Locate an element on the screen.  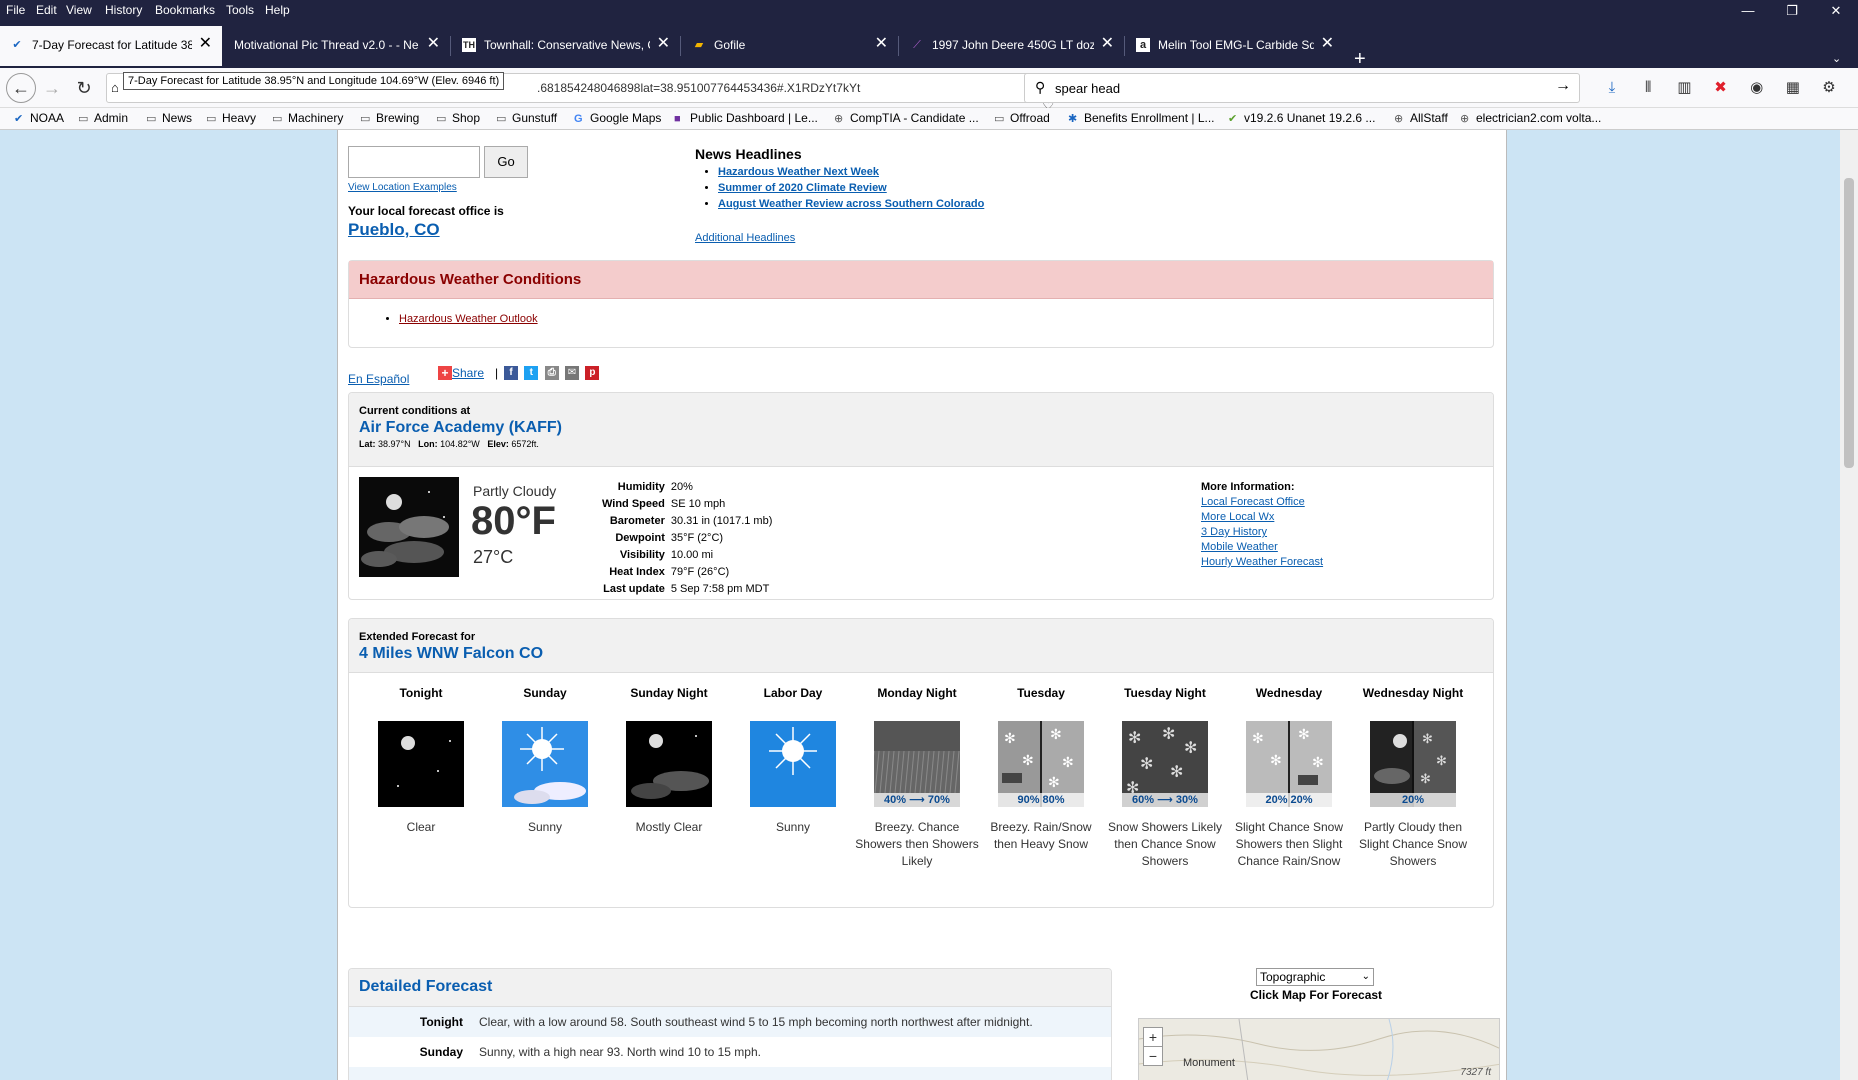
elev-value: 6572ft. is located at coordinates (525, 444).